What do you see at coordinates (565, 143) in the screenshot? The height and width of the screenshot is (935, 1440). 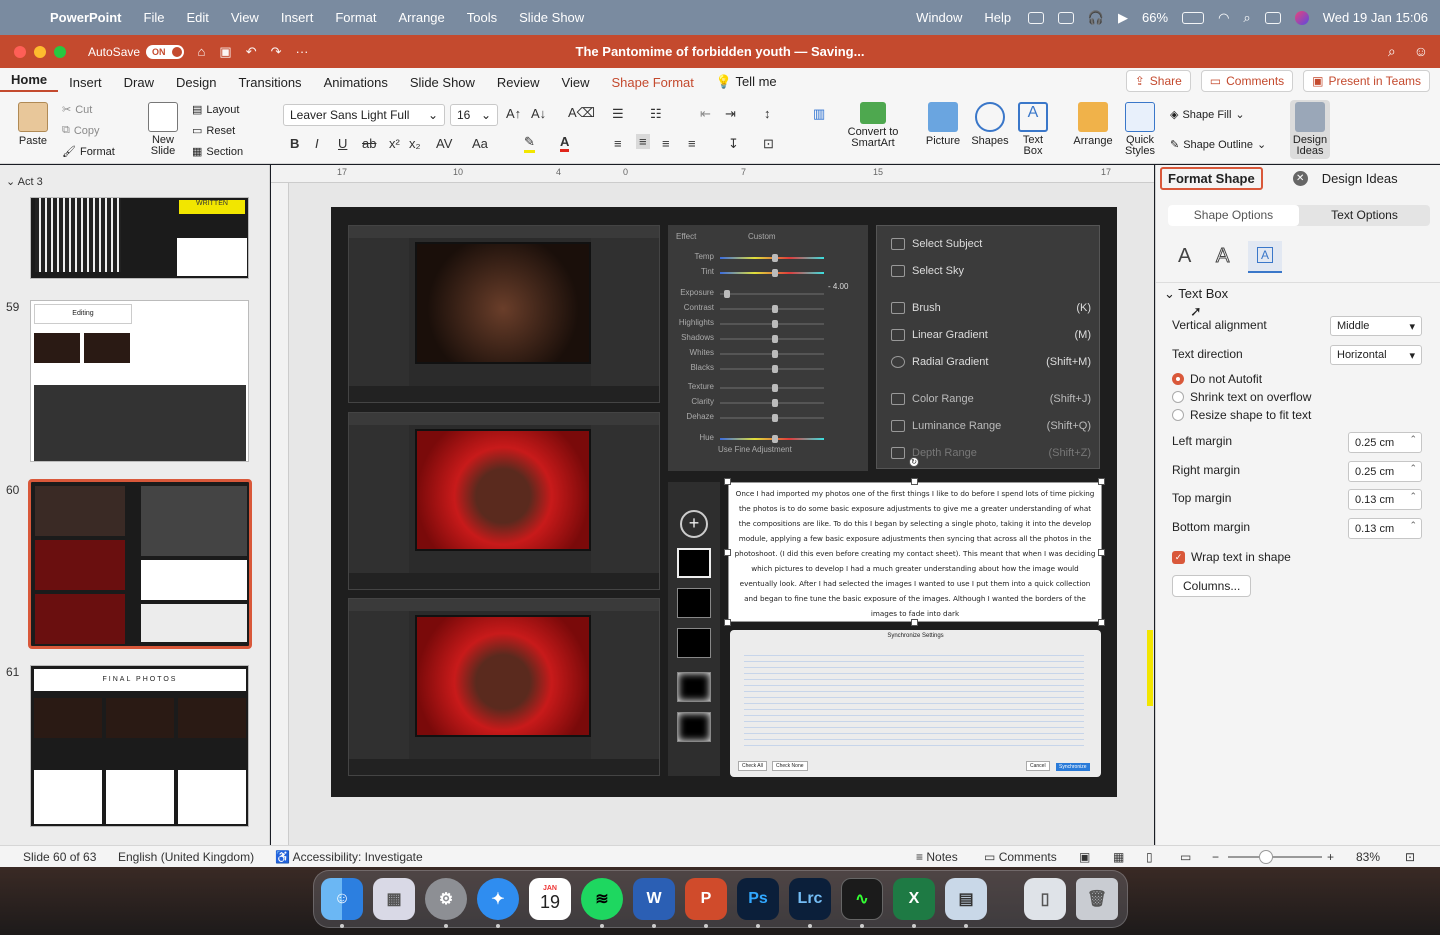 I see `font-color-icon: A` at bounding box center [565, 143].